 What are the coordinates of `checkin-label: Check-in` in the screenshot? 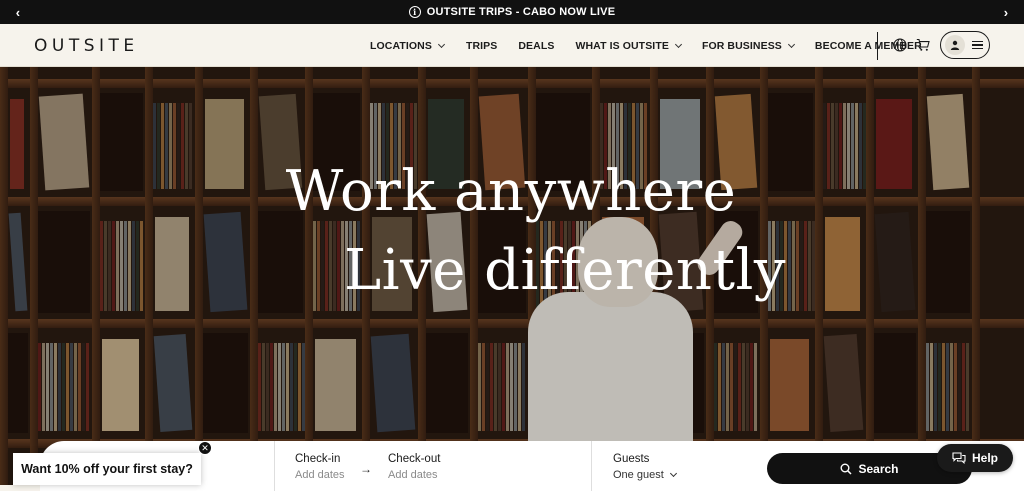 It's located at (318, 459).